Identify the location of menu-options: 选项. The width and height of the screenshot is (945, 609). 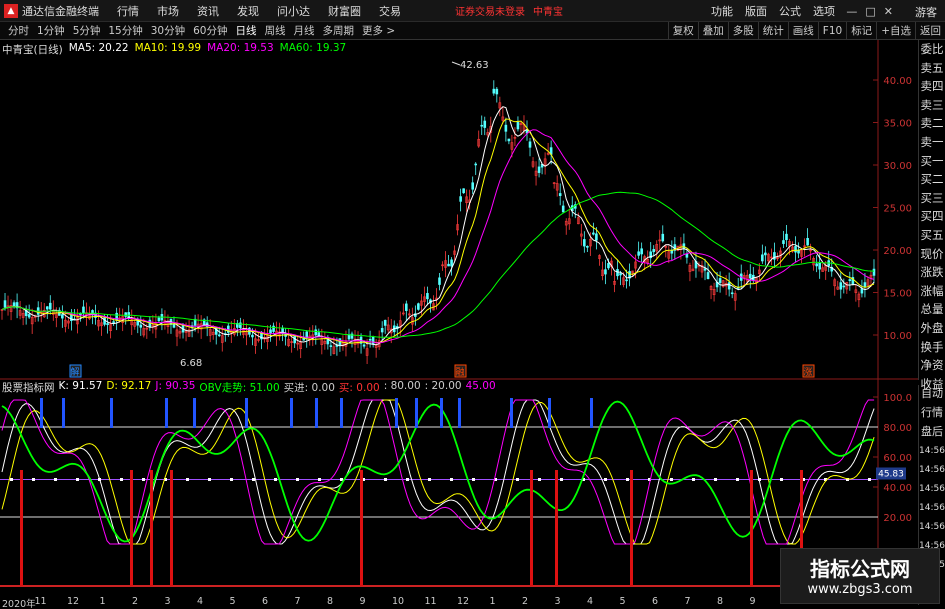
(824, 11).